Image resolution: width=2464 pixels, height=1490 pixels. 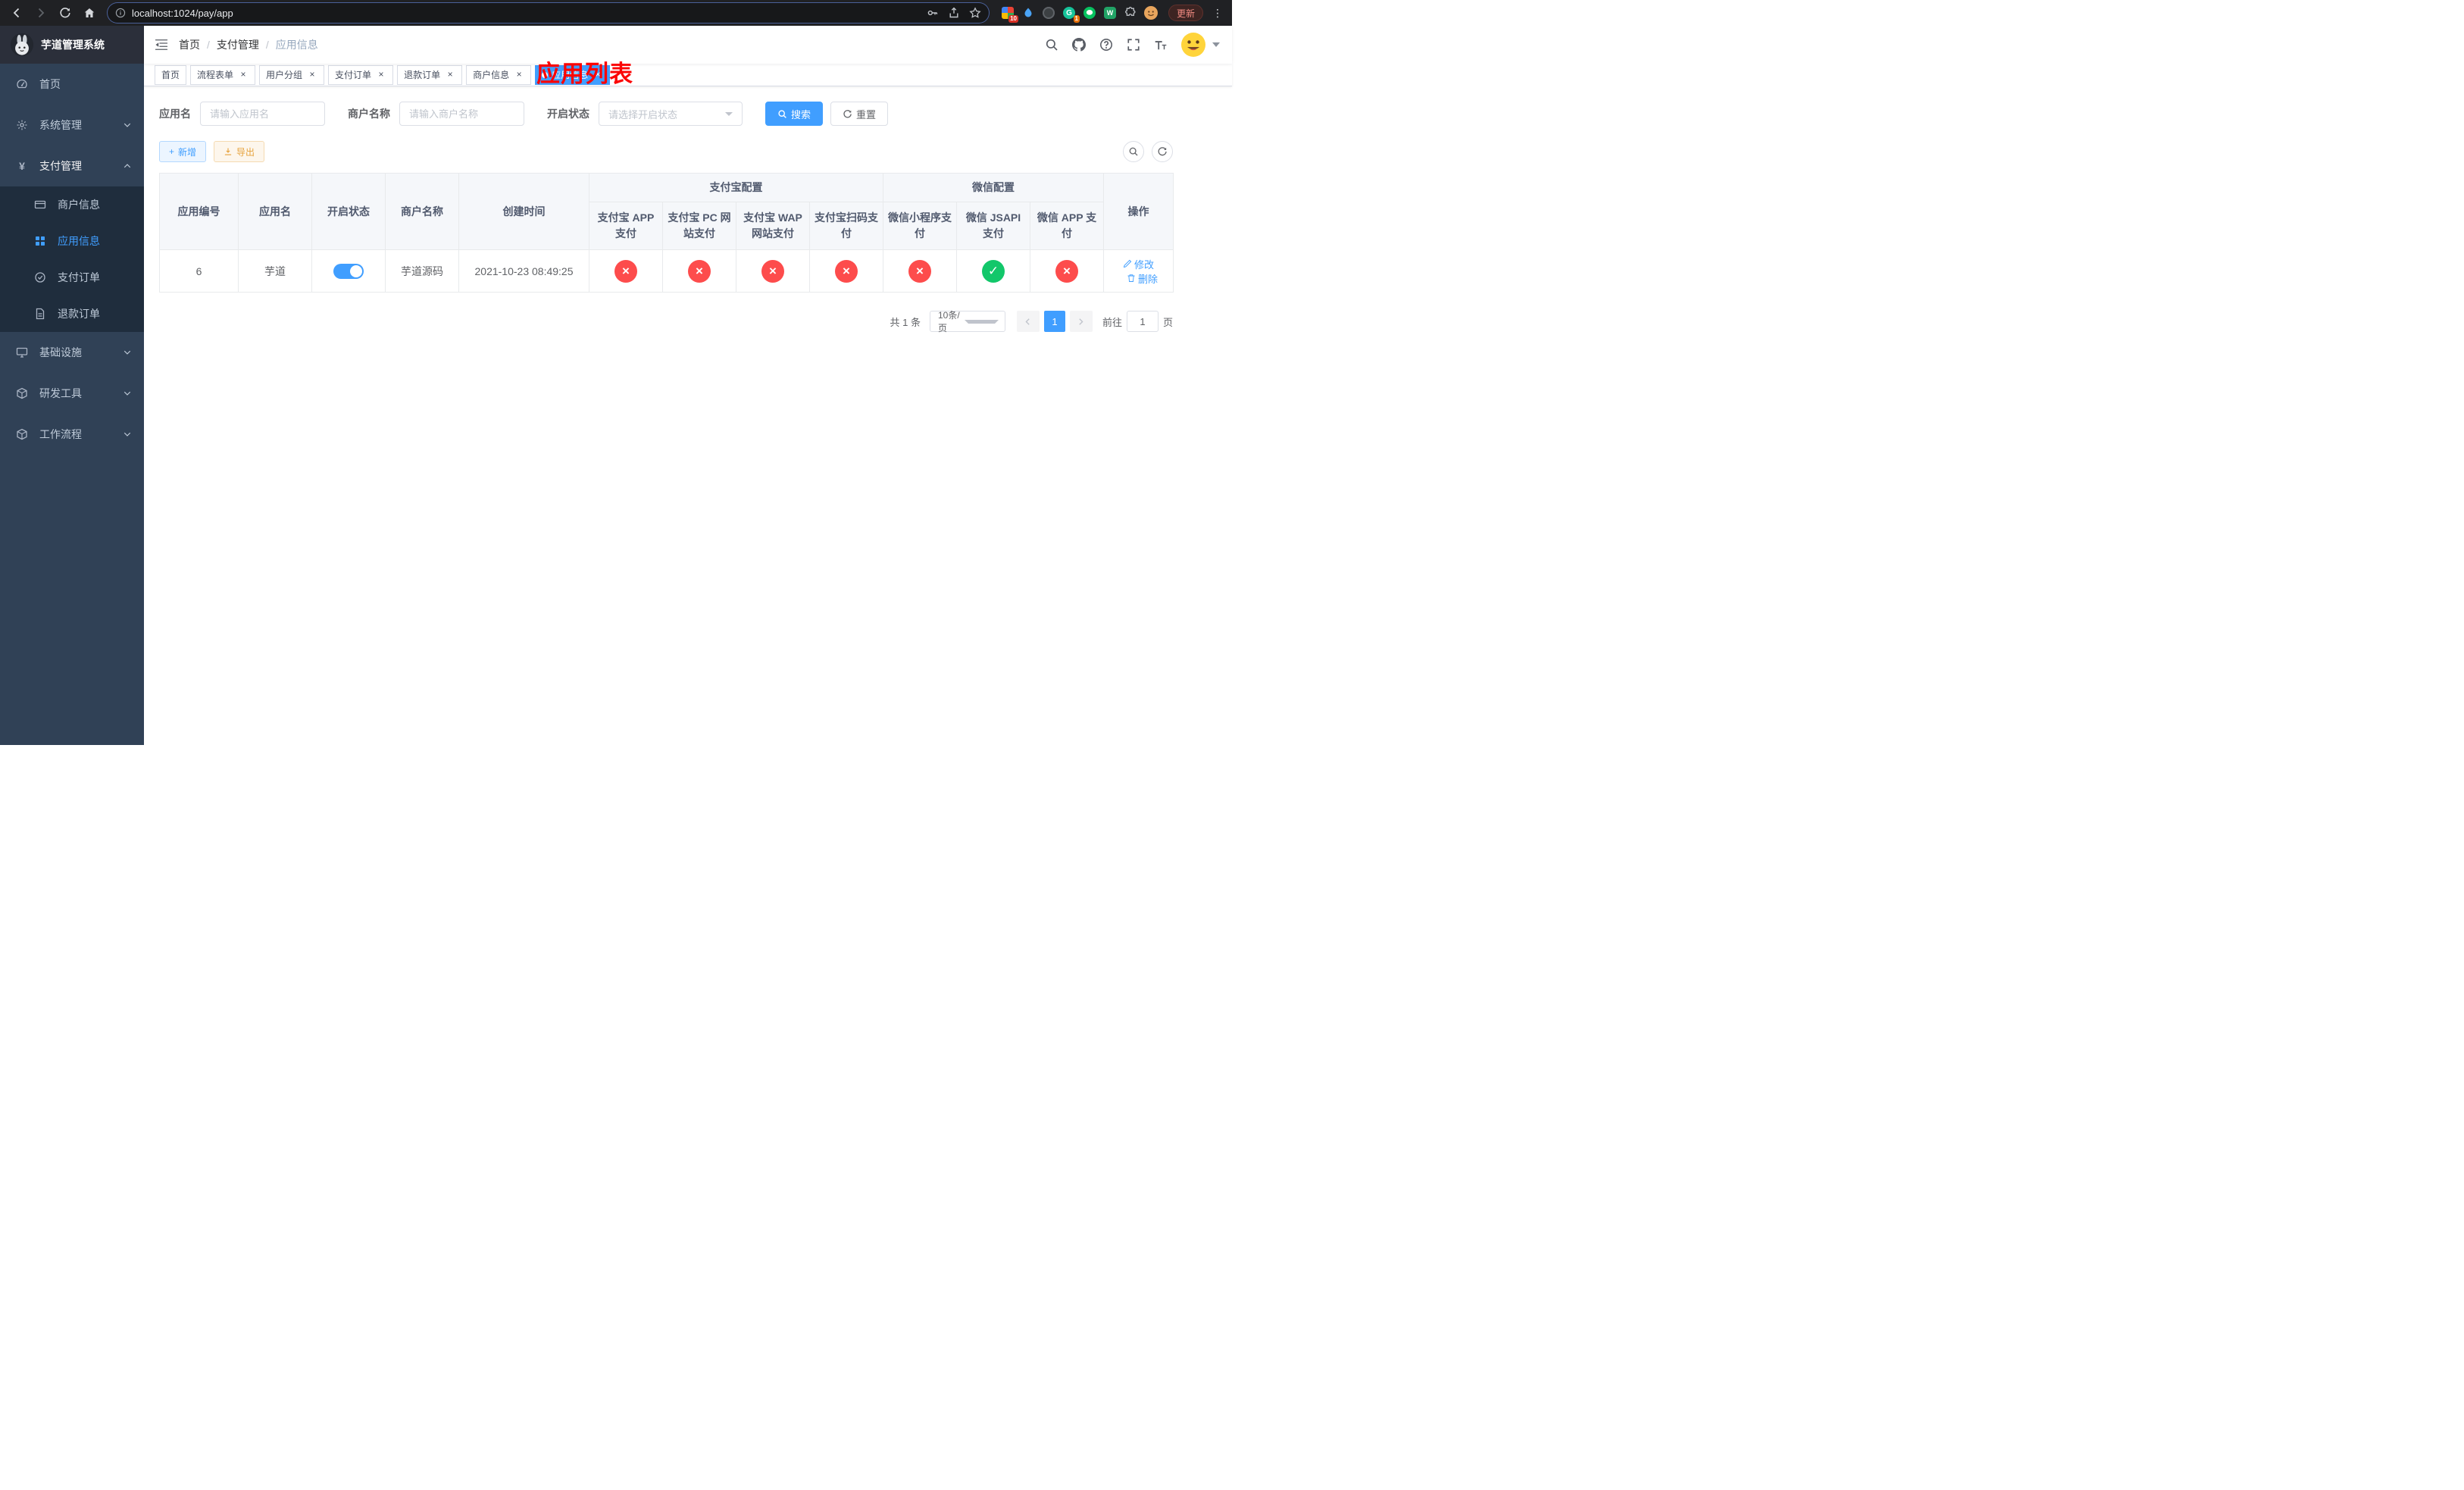 What do you see at coordinates (79, 241) in the screenshot?
I see `sidebar-item-label: 应用信息` at bounding box center [79, 241].